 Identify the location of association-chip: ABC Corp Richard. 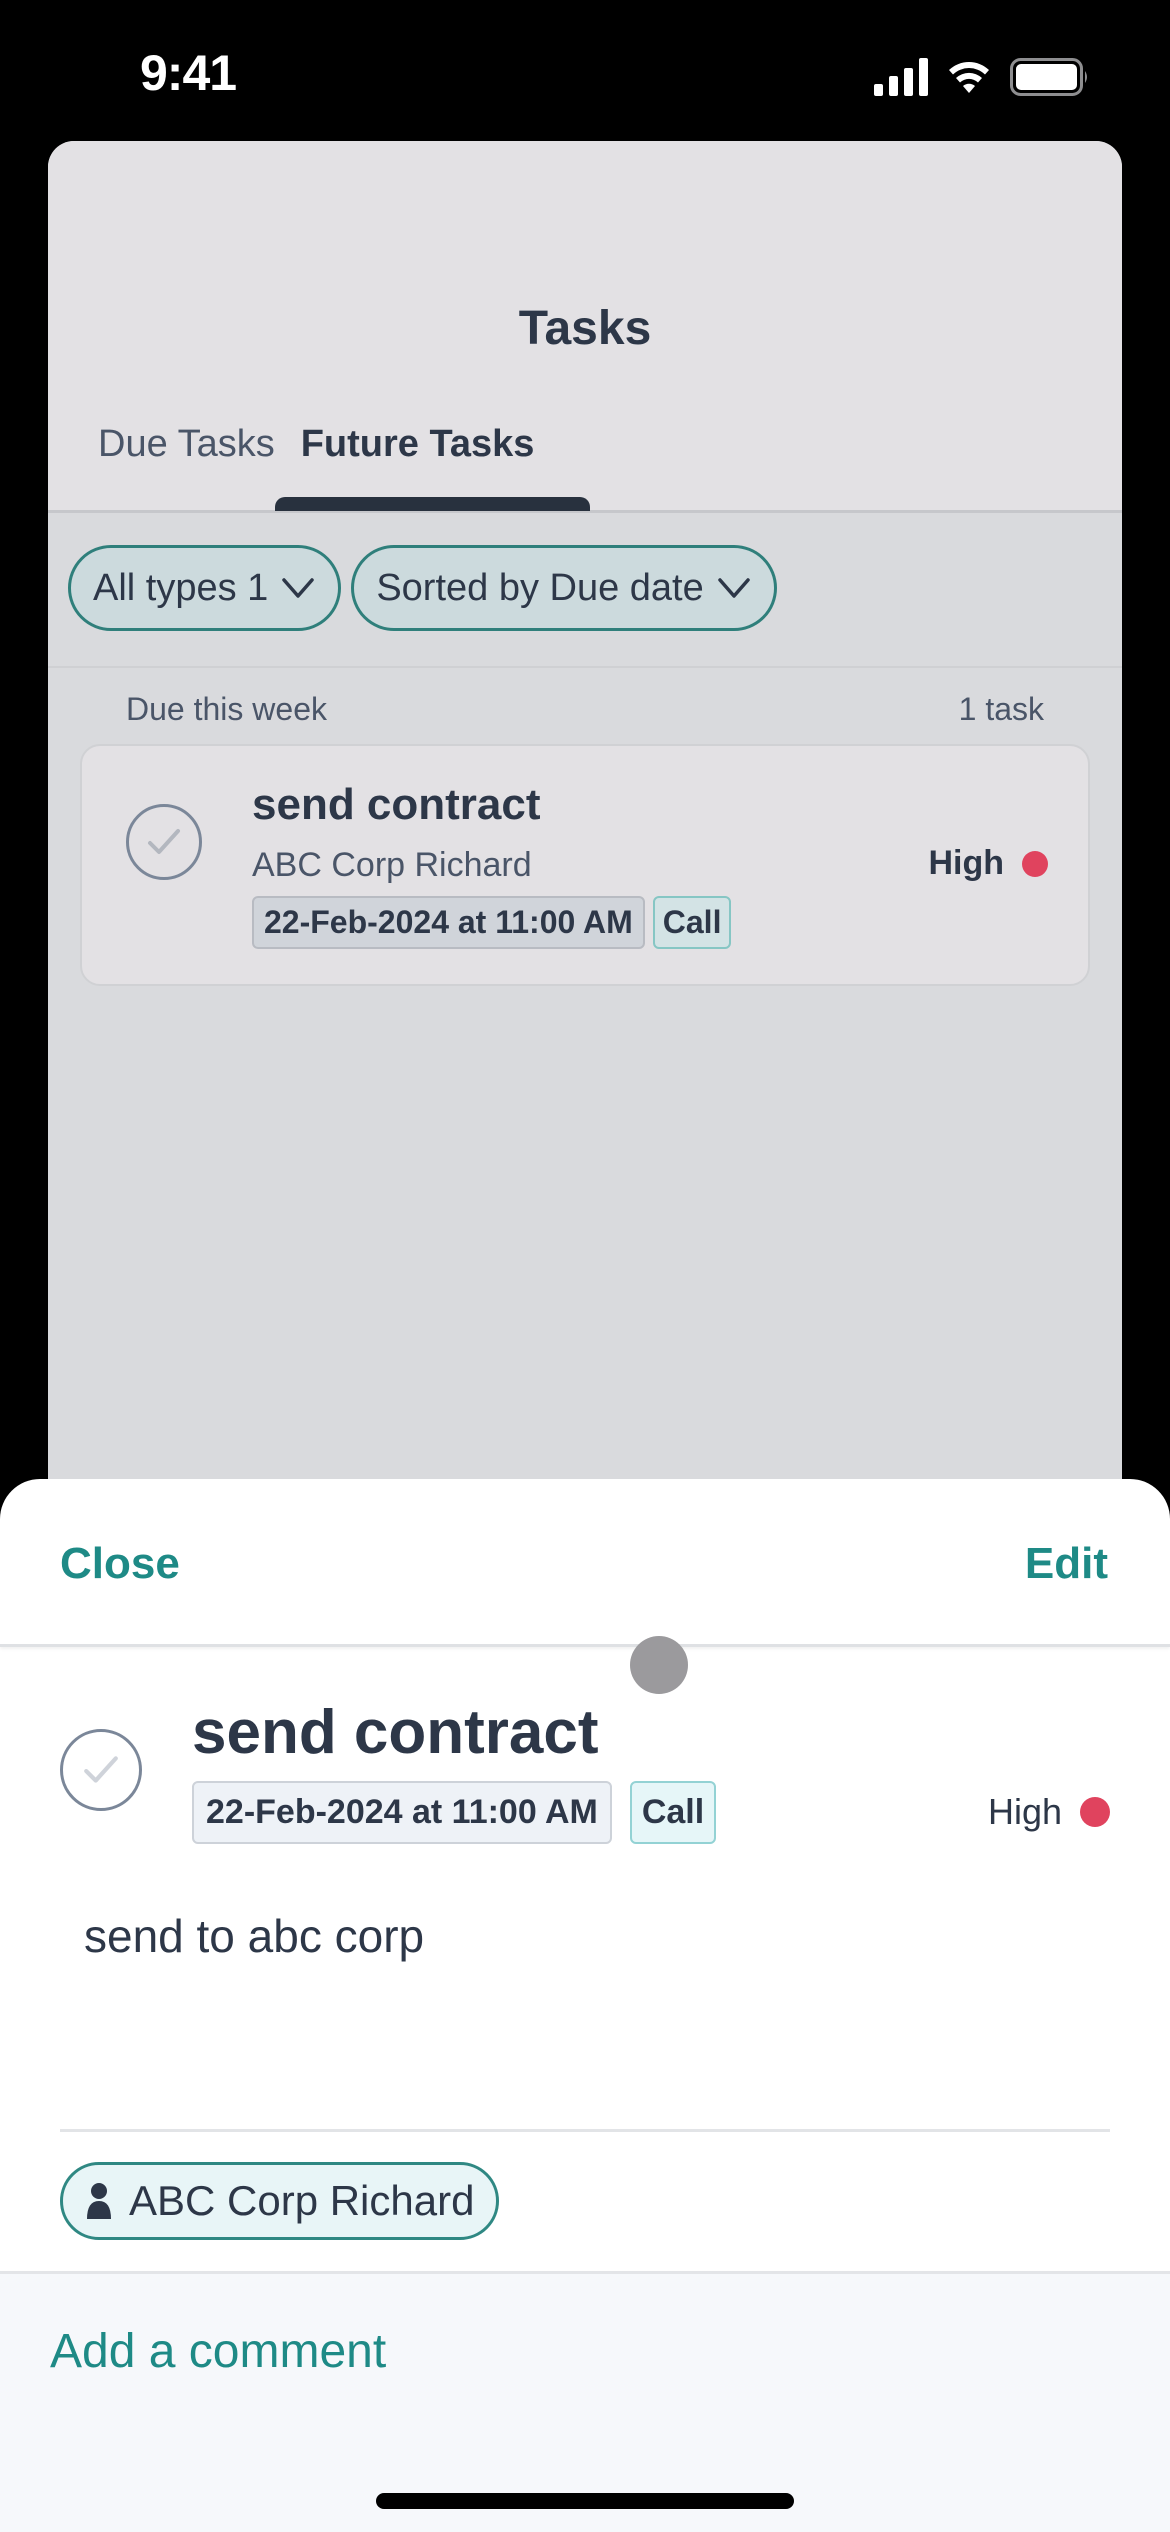
(280, 2201).